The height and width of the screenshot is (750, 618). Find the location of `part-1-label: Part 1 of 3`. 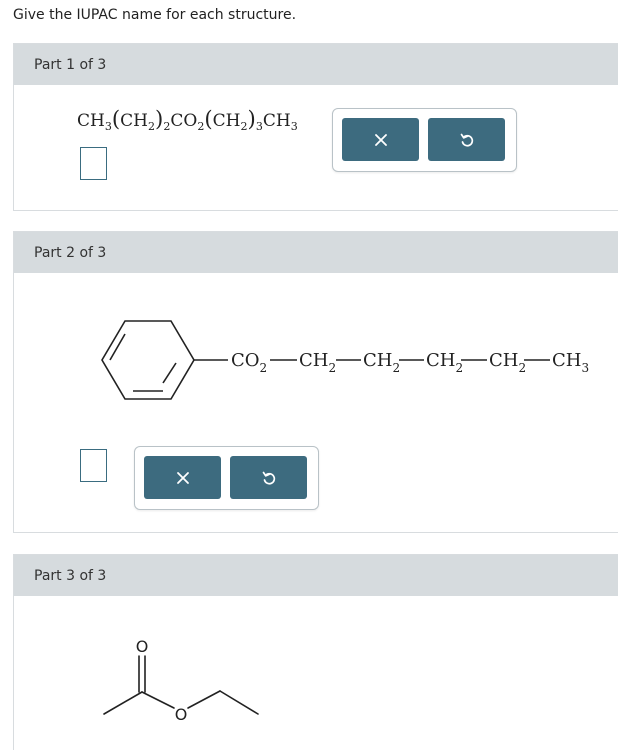

part-1-label: Part 1 of 3 is located at coordinates (70, 64).